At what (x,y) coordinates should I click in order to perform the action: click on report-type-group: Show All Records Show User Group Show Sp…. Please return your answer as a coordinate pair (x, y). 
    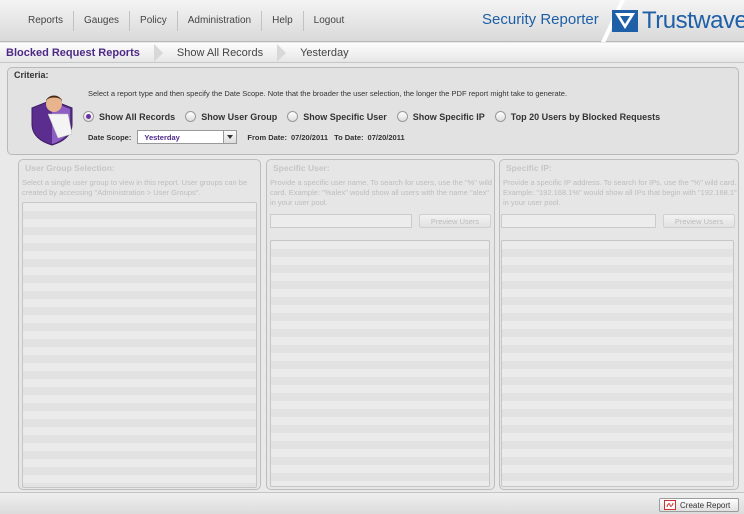
    Looking at the image, I should click on (376, 116).